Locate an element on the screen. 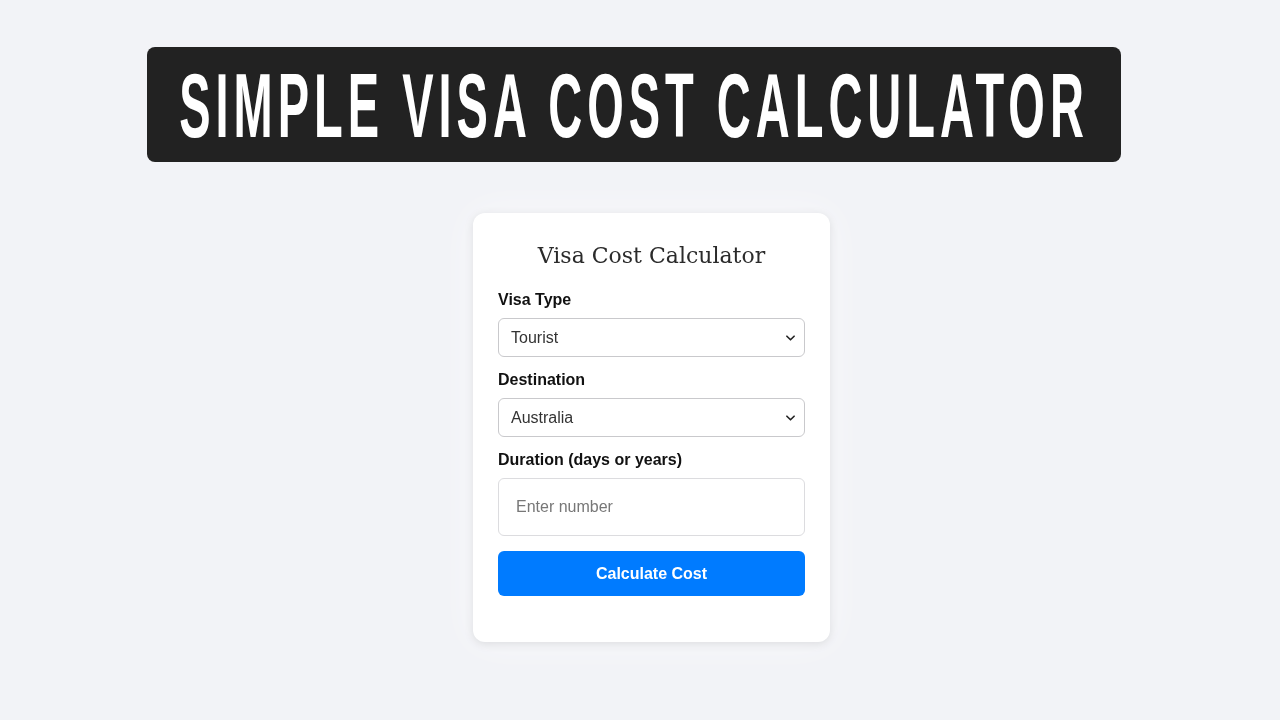 This screenshot has height=720, width=1280. field-label: Duration (days or years) is located at coordinates (591, 460).